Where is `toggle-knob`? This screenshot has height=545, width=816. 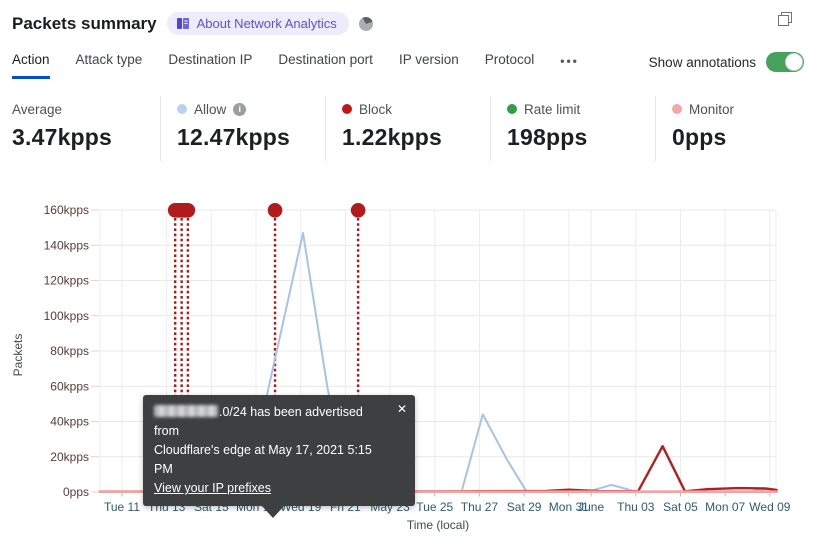
toggle-knob is located at coordinates (794, 62).